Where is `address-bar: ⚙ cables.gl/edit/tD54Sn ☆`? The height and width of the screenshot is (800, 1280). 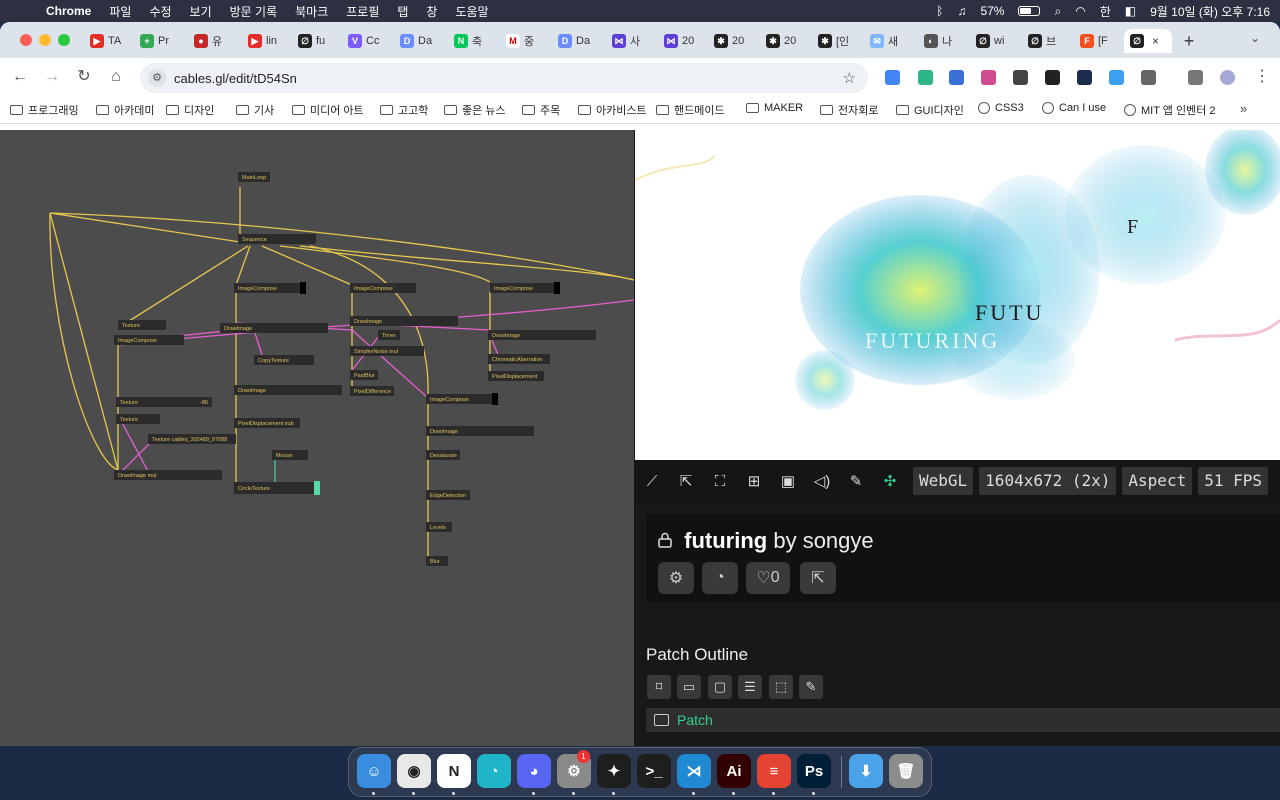 address-bar: ⚙ cables.gl/edit/tD54Sn ☆ is located at coordinates (504, 78).